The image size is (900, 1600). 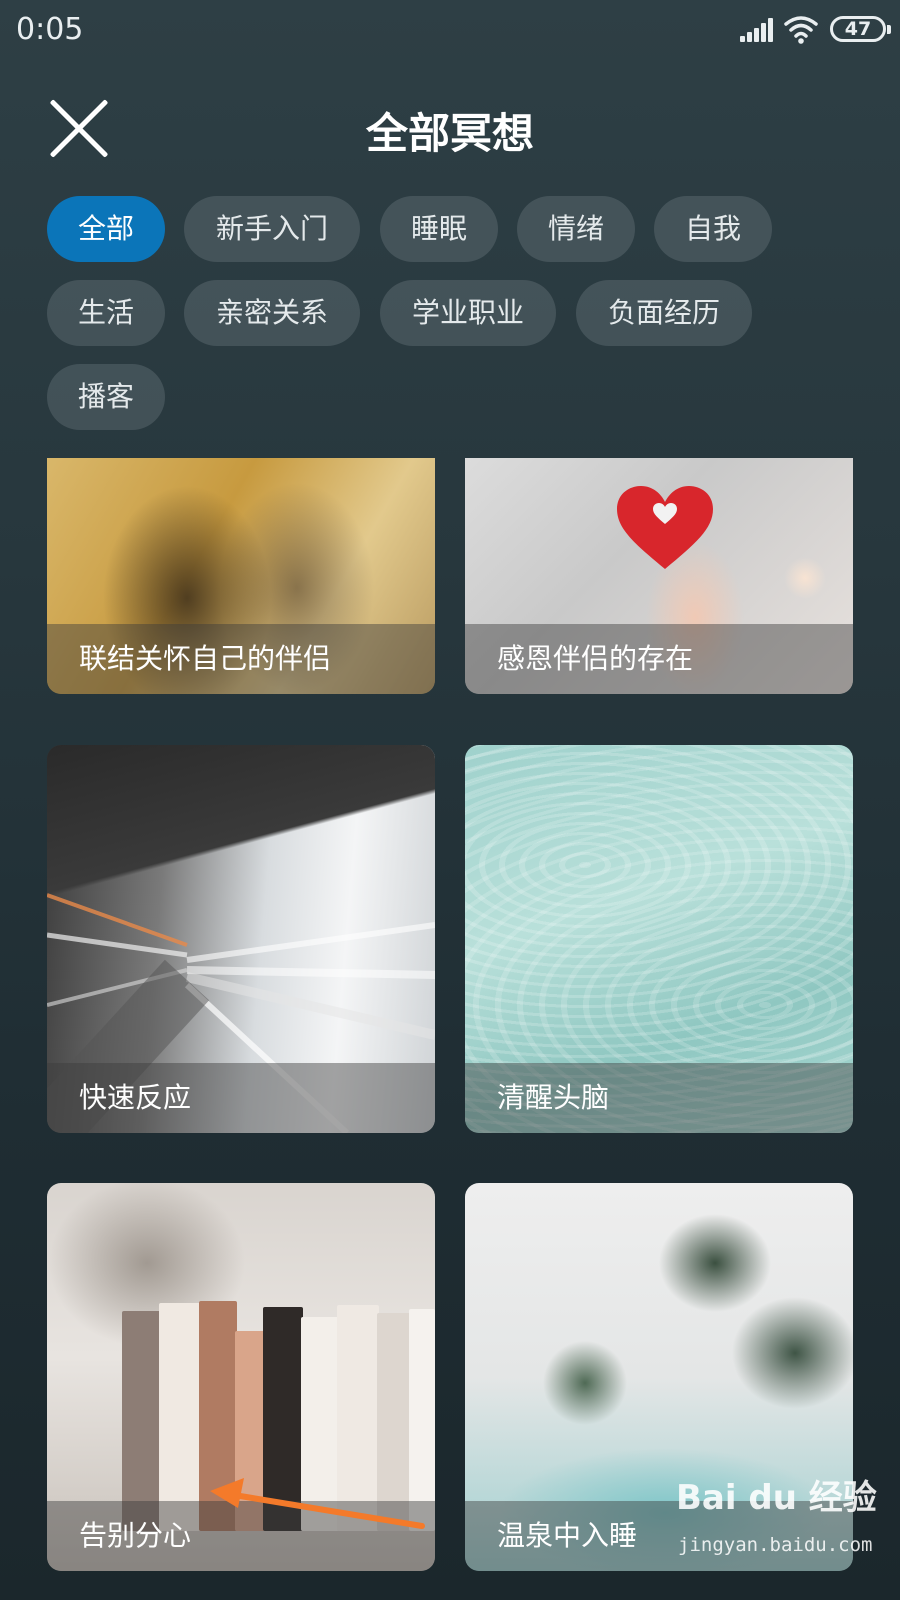 I want to click on page-title: 全部冥想, so click(x=449, y=133).